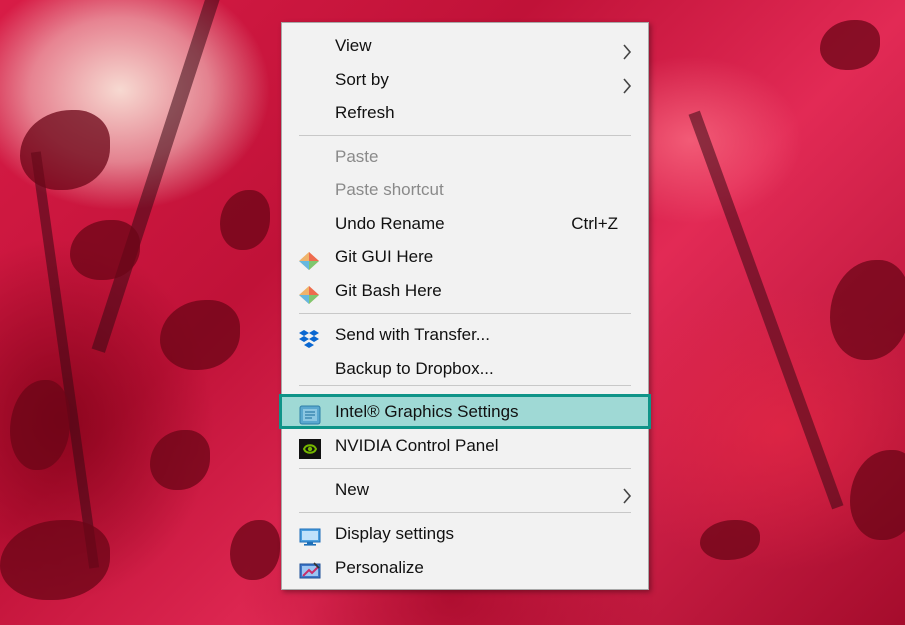  What do you see at coordinates (353, 45) in the screenshot?
I see `menu-item-label: View` at bounding box center [353, 45].